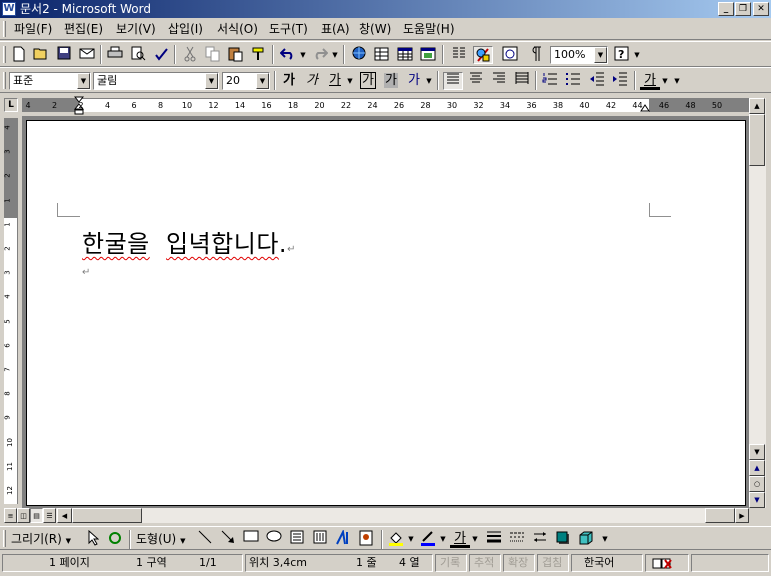 The width and height of the screenshot is (771, 576). What do you see at coordinates (64, 55) in the screenshot?
I see `save-icon` at bounding box center [64, 55].